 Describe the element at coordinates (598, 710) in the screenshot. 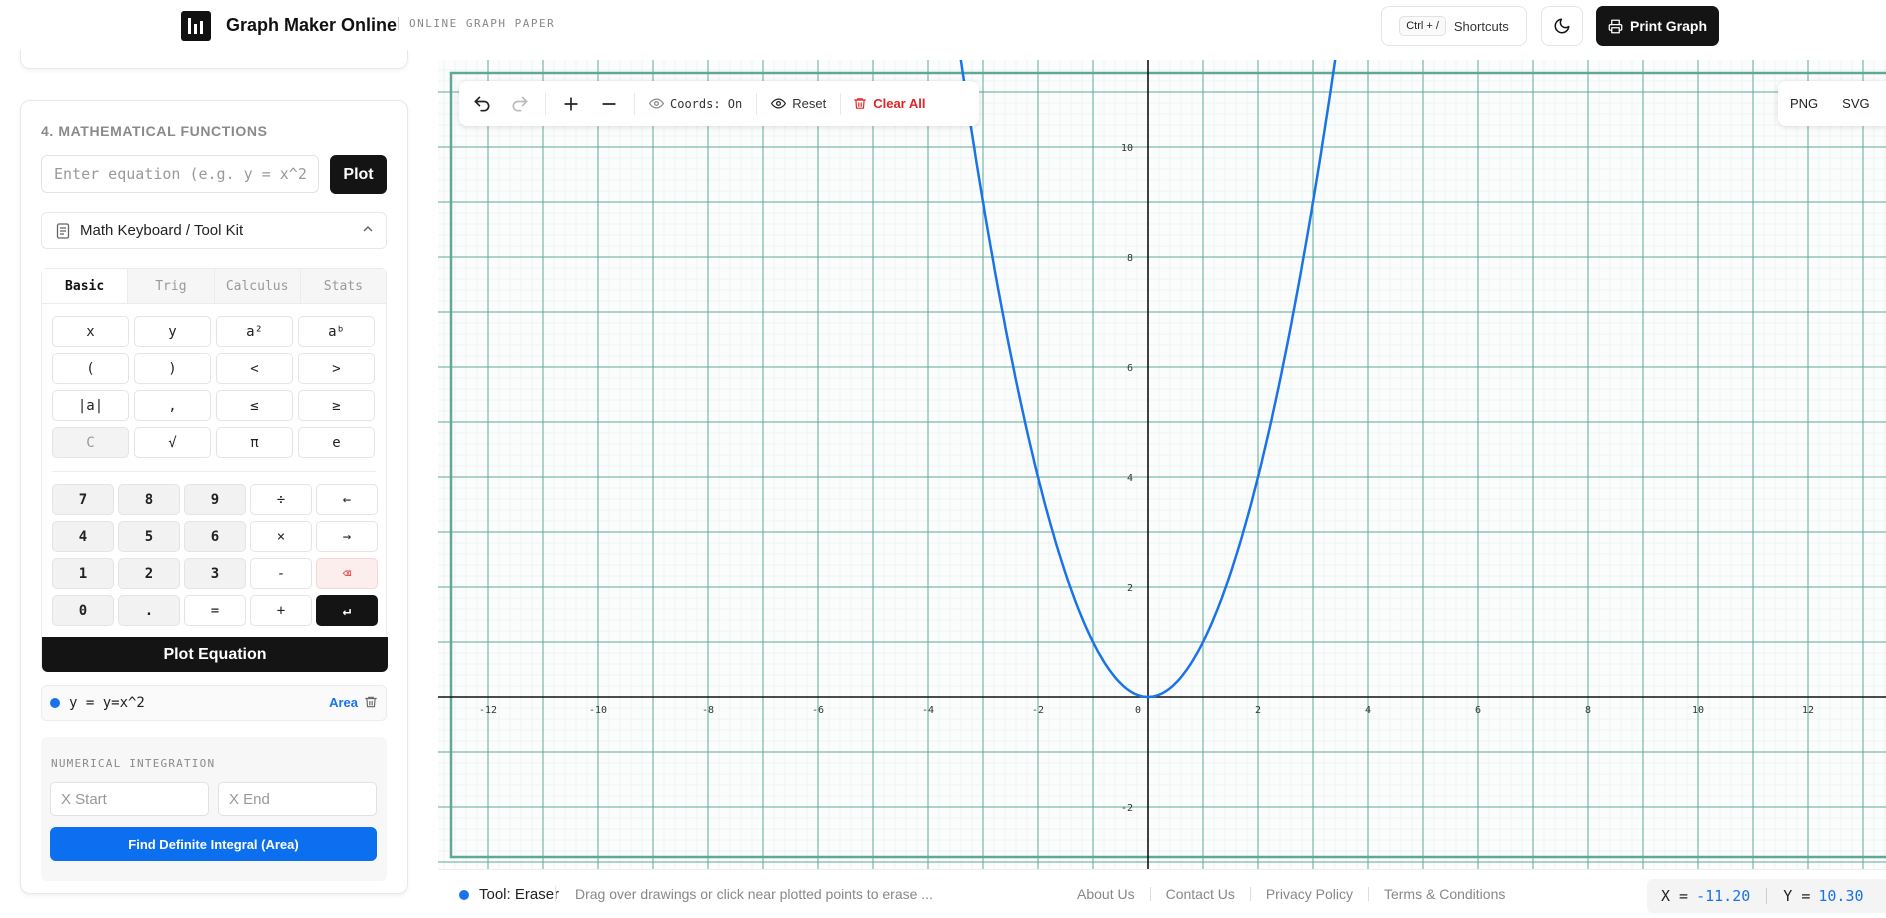

I see `x-tick-label: -10` at that location.